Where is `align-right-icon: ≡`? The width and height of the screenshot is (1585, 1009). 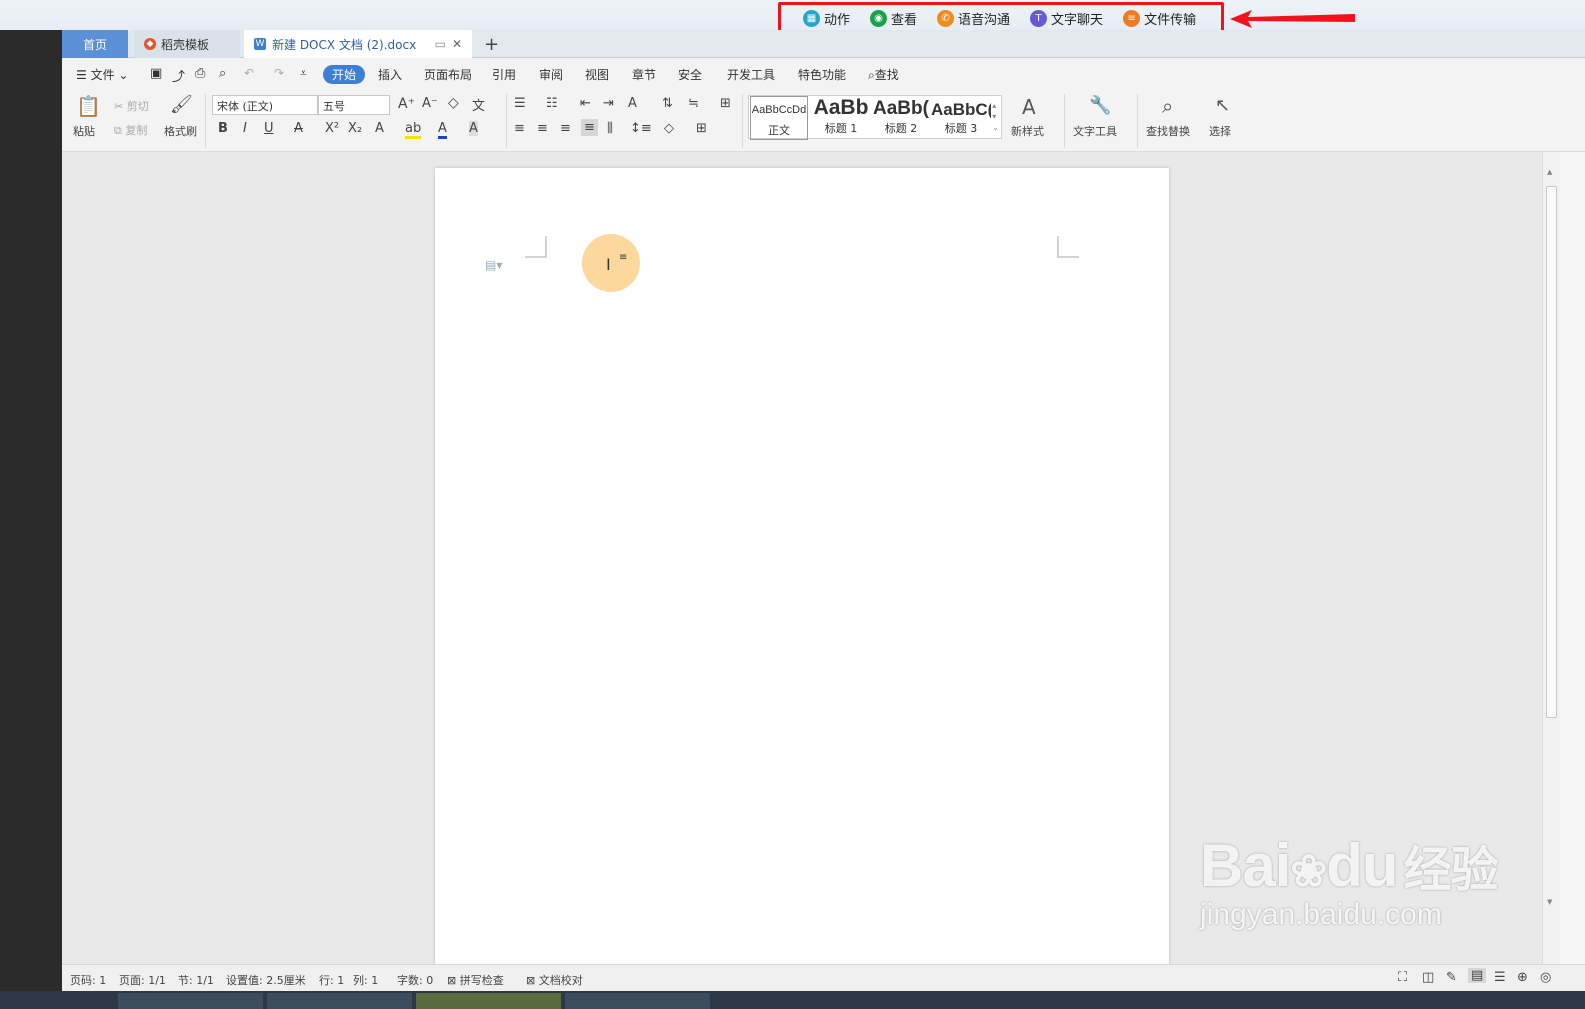 align-right-icon: ≡ is located at coordinates (565, 128).